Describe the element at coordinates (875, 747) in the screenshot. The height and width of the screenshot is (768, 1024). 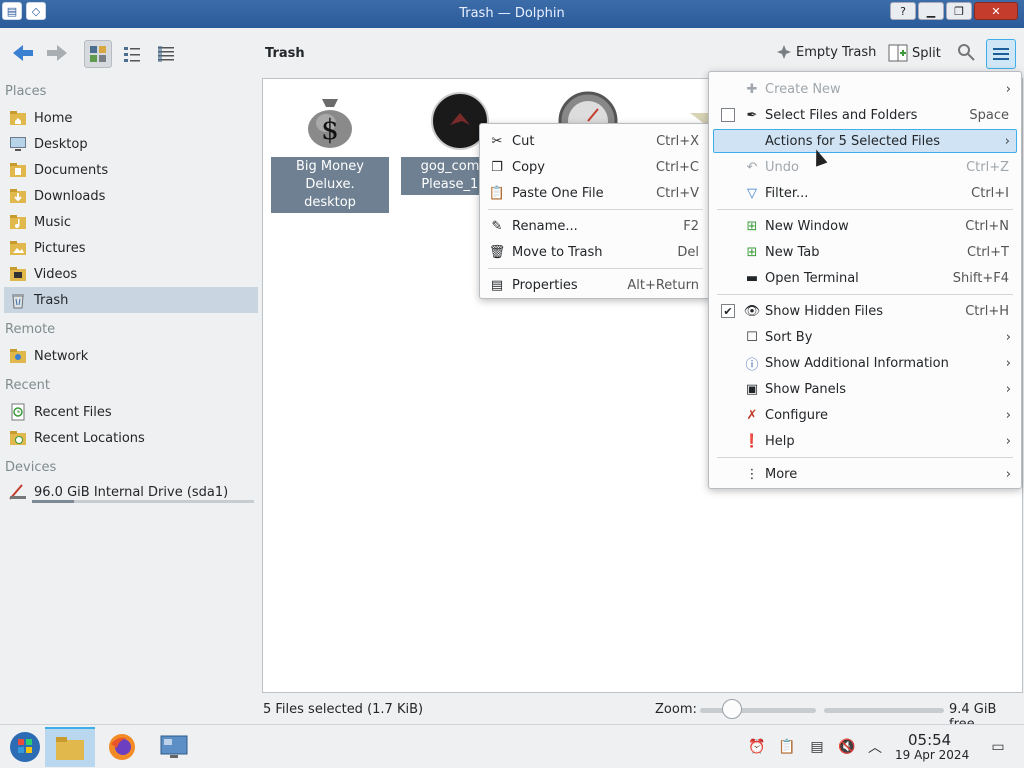
I see `tray-expand-icon: ︿` at that location.